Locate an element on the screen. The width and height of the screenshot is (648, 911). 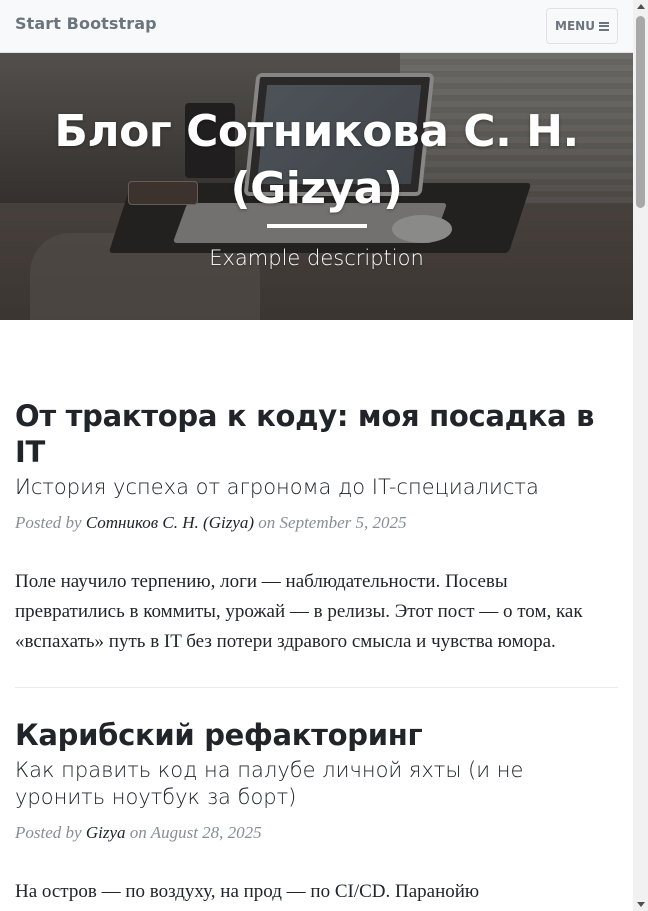
main-nav: Start Bootstrap MENU is located at coordinates (316, 26).